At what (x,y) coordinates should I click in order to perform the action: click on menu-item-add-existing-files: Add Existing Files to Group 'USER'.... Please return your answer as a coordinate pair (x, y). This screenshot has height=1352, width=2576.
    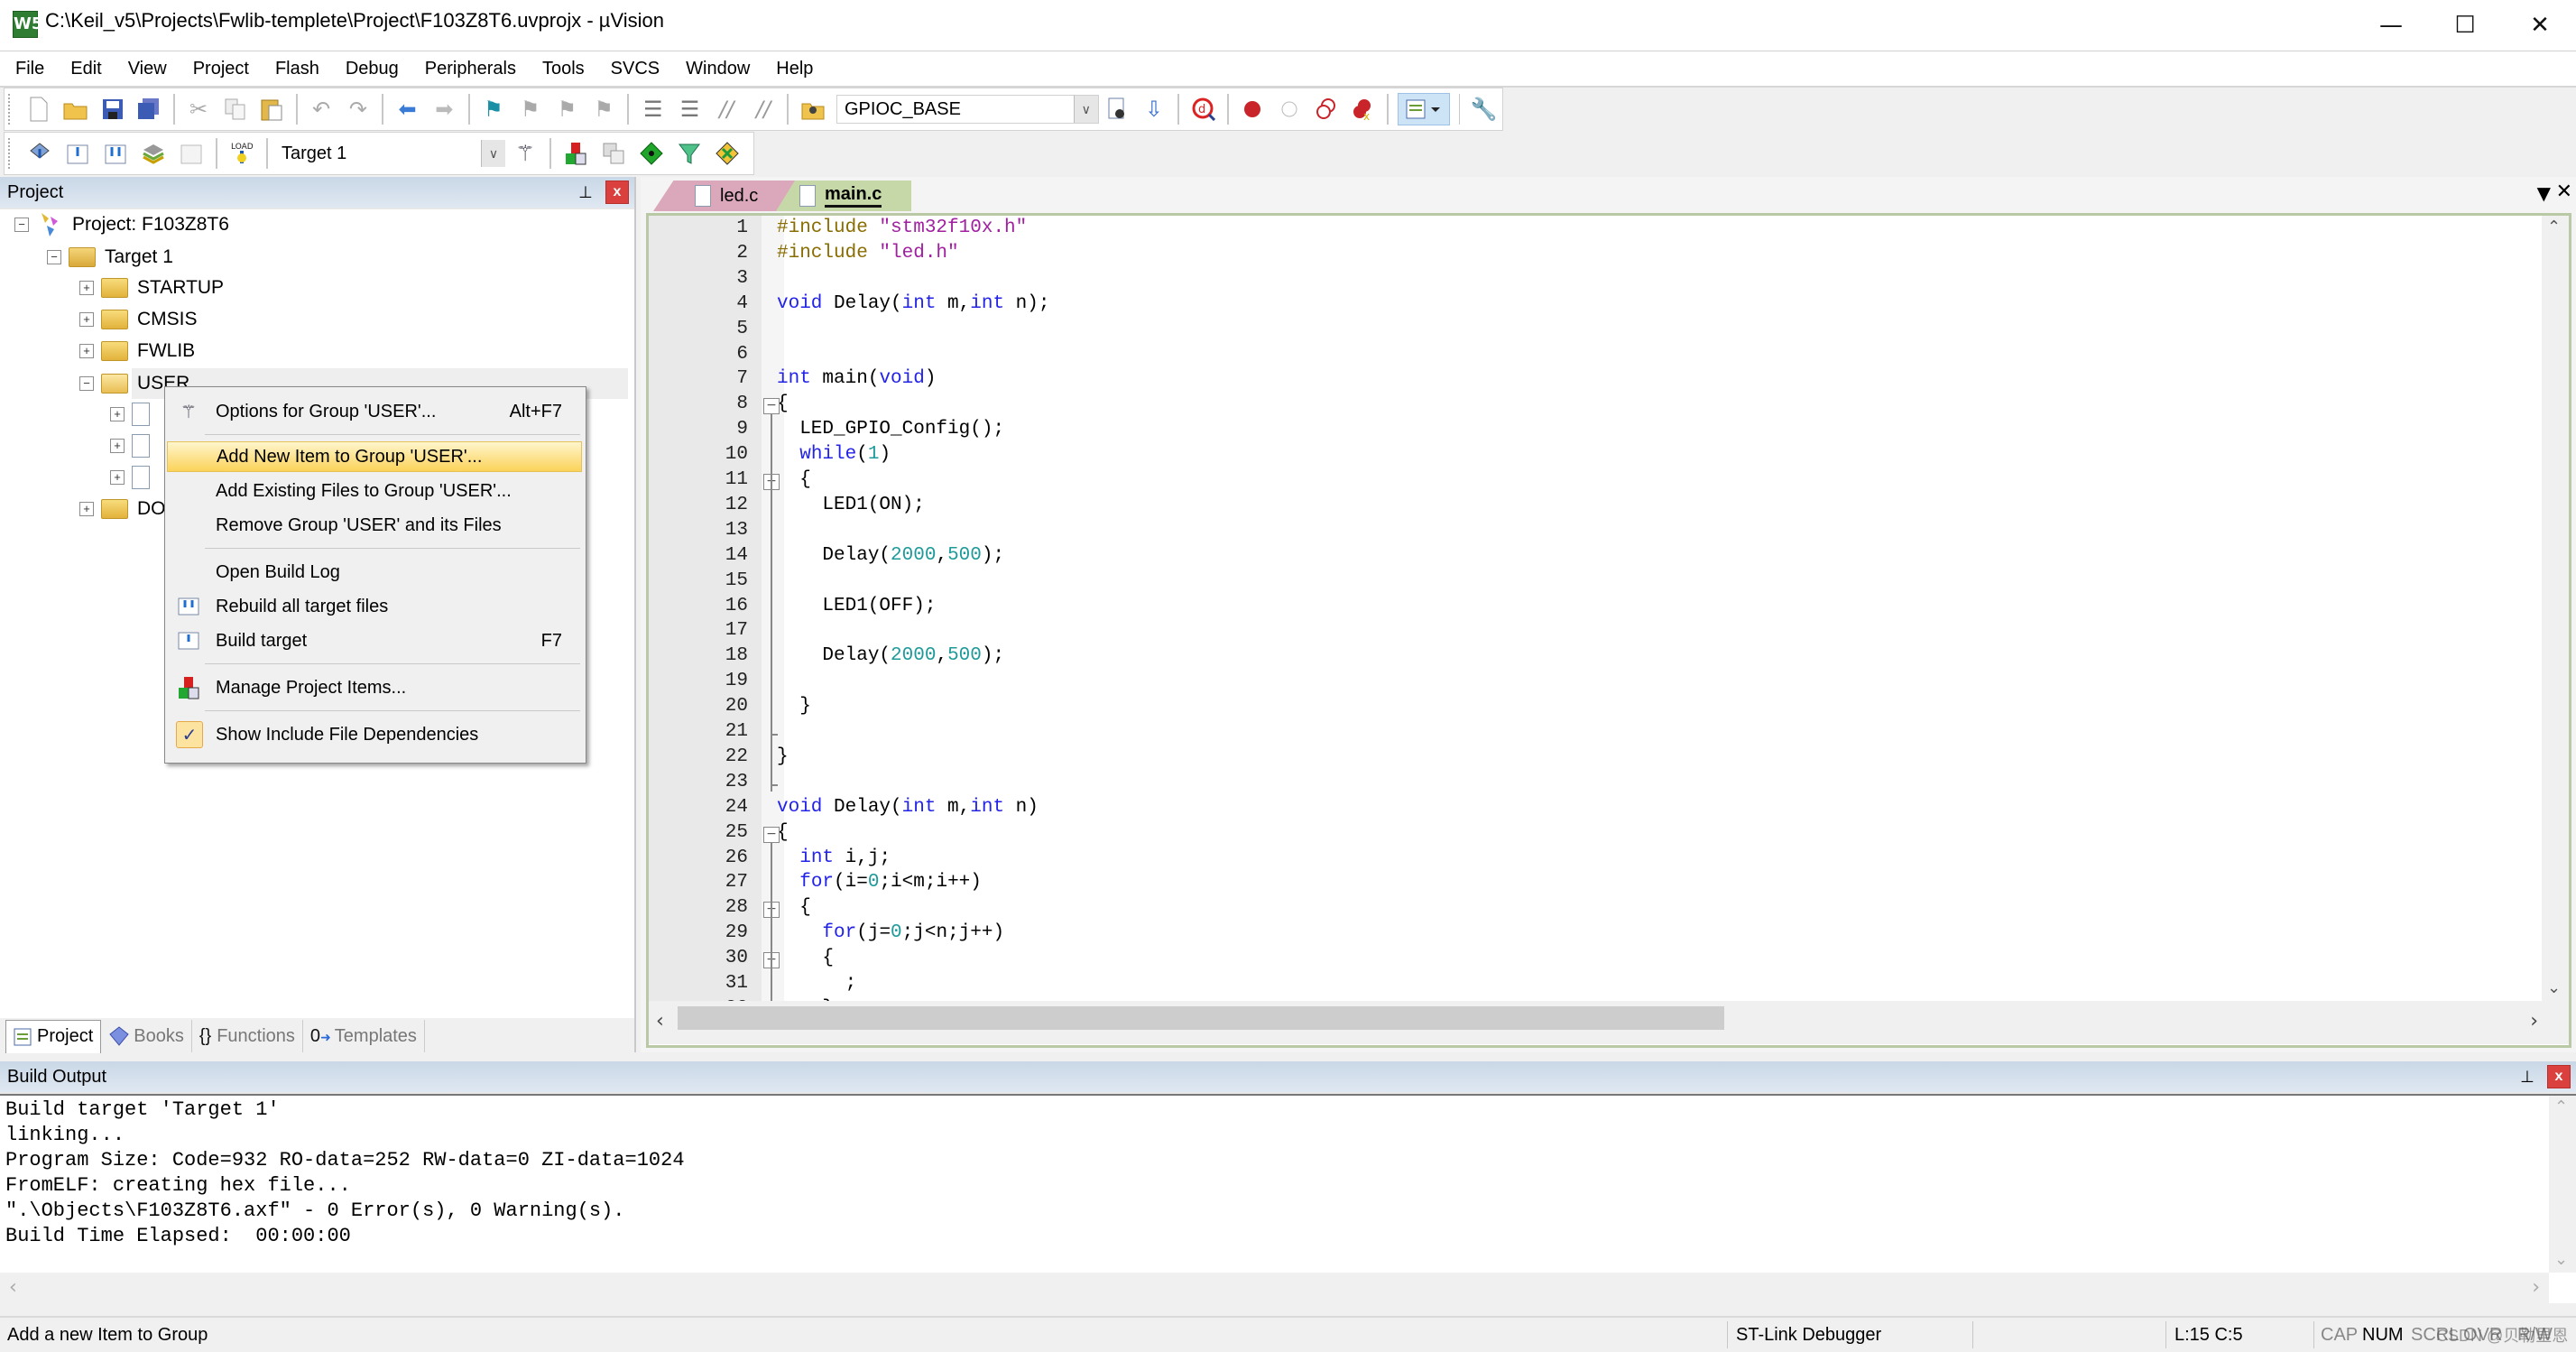
    Looking at the image, I should click on (374, 491).